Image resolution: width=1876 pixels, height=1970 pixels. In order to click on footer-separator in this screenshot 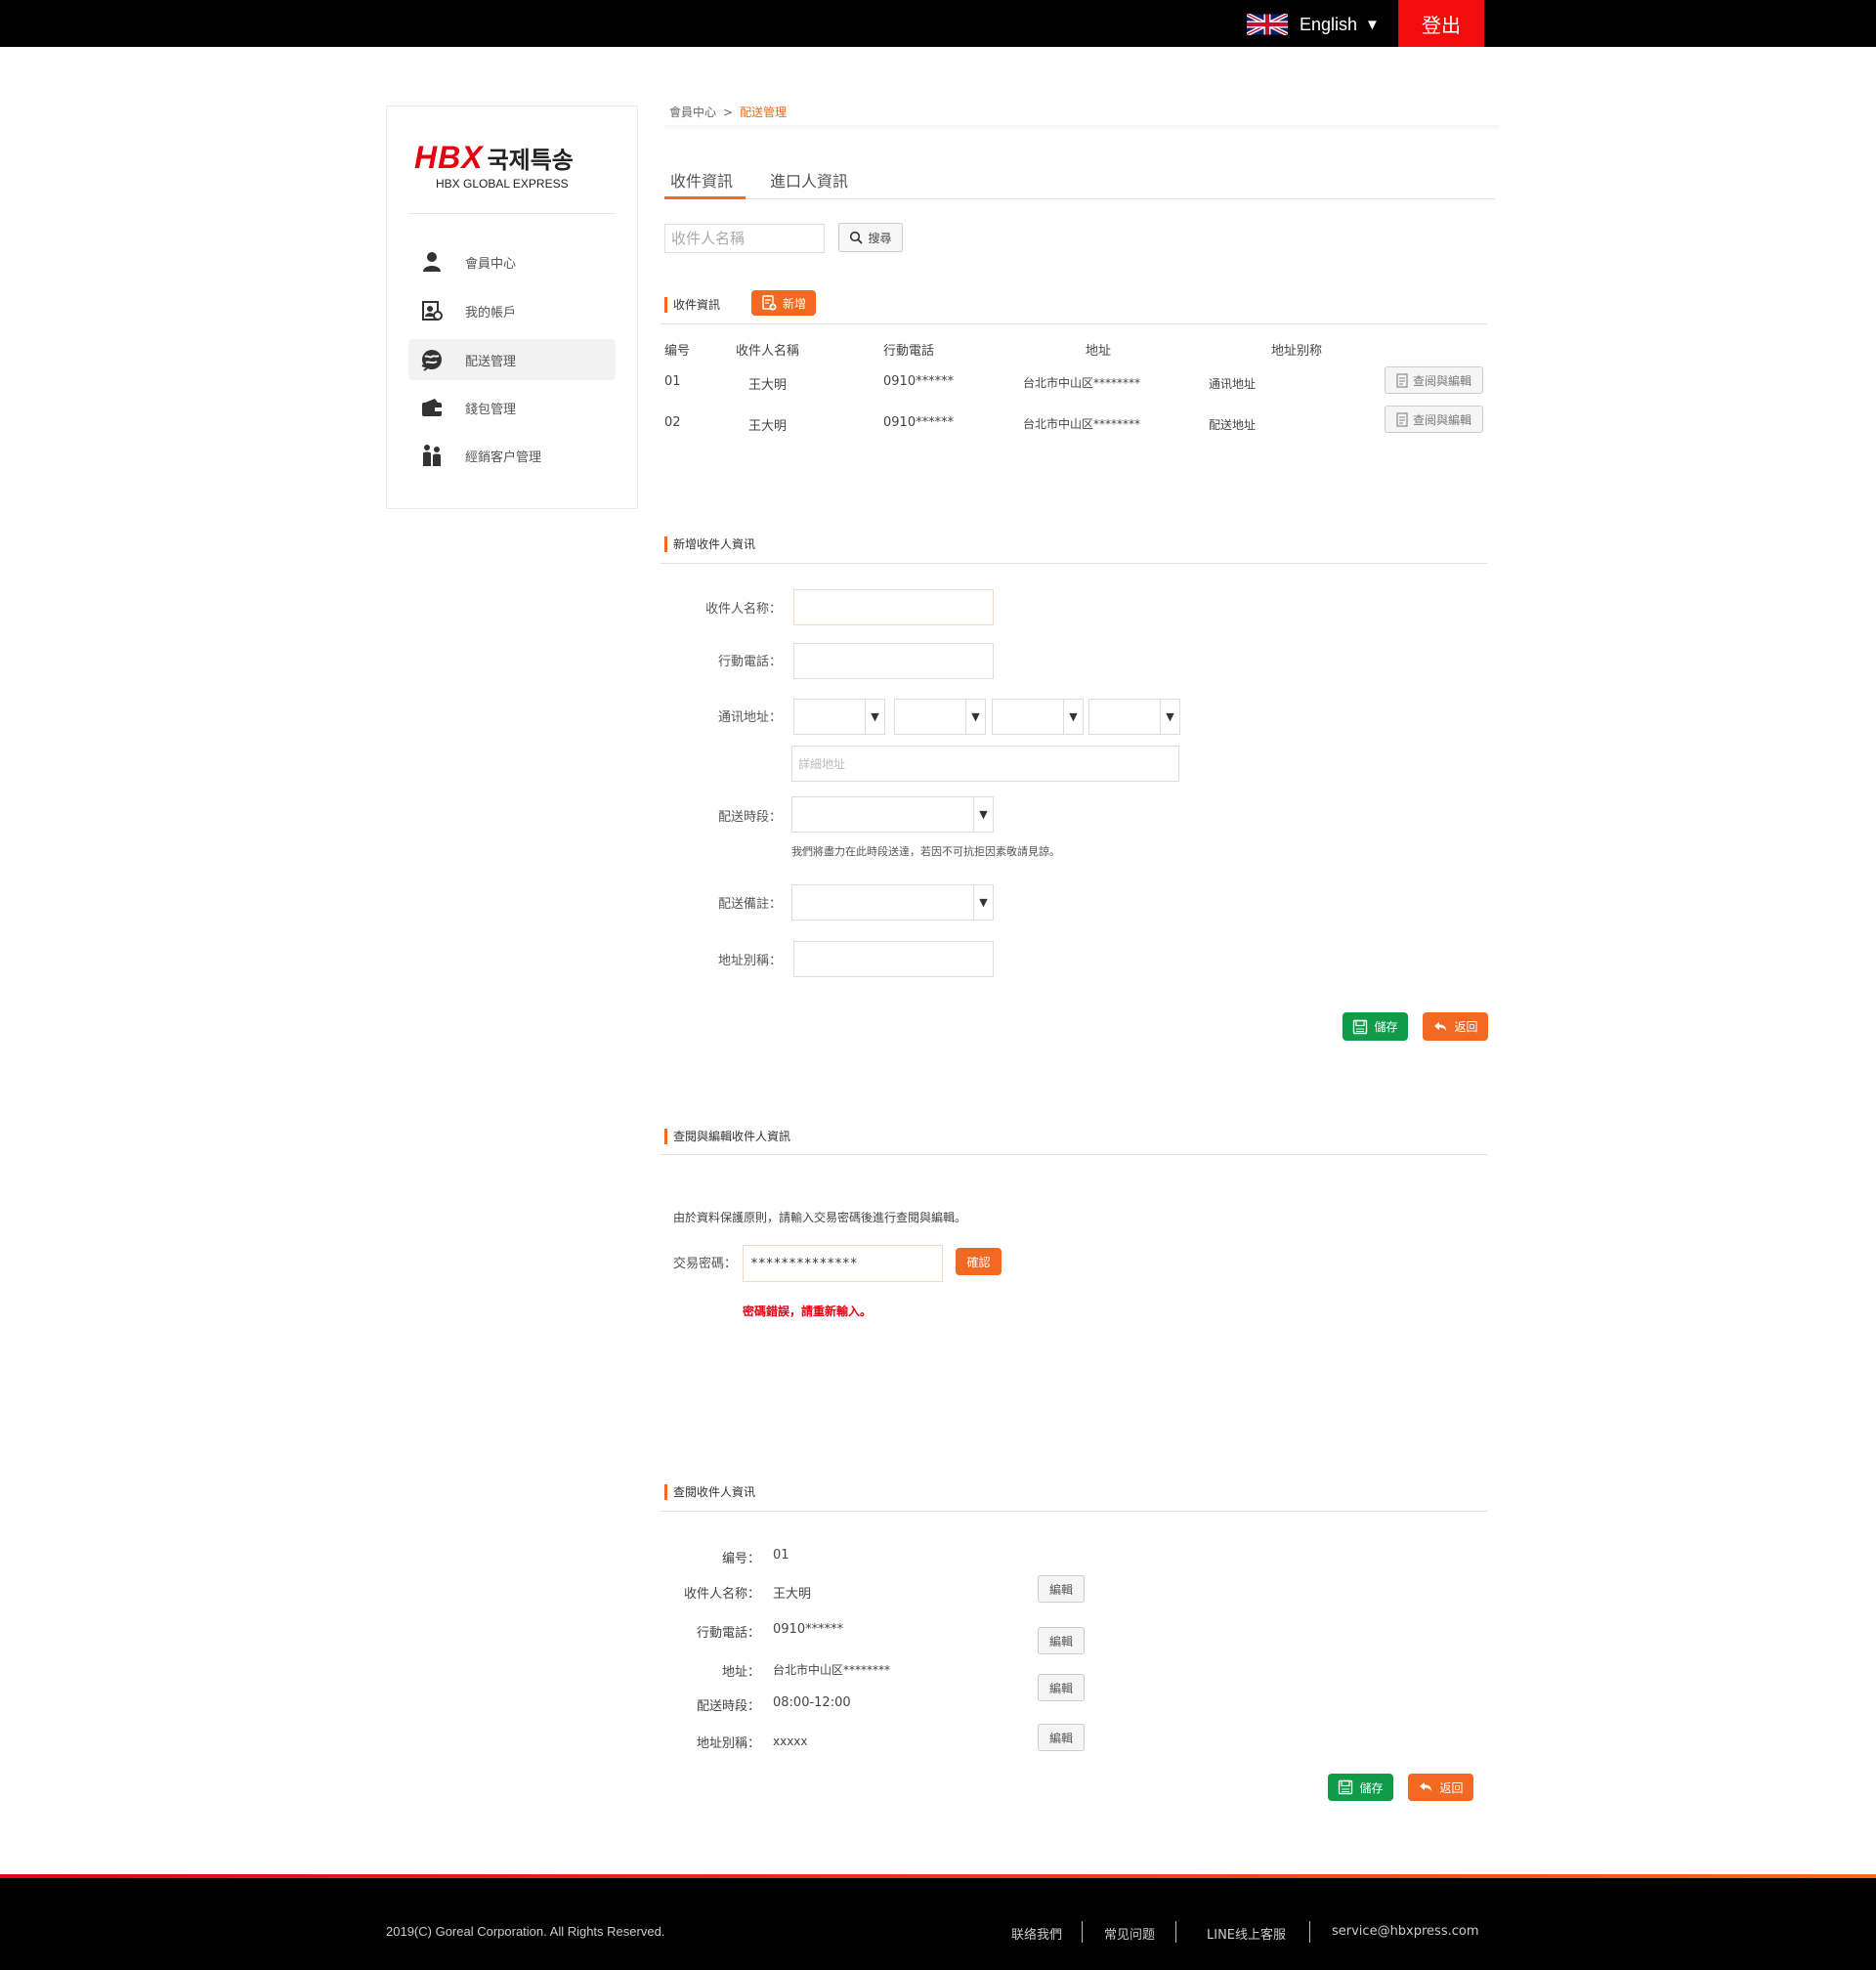, I will do `click(1175, 1932)`.